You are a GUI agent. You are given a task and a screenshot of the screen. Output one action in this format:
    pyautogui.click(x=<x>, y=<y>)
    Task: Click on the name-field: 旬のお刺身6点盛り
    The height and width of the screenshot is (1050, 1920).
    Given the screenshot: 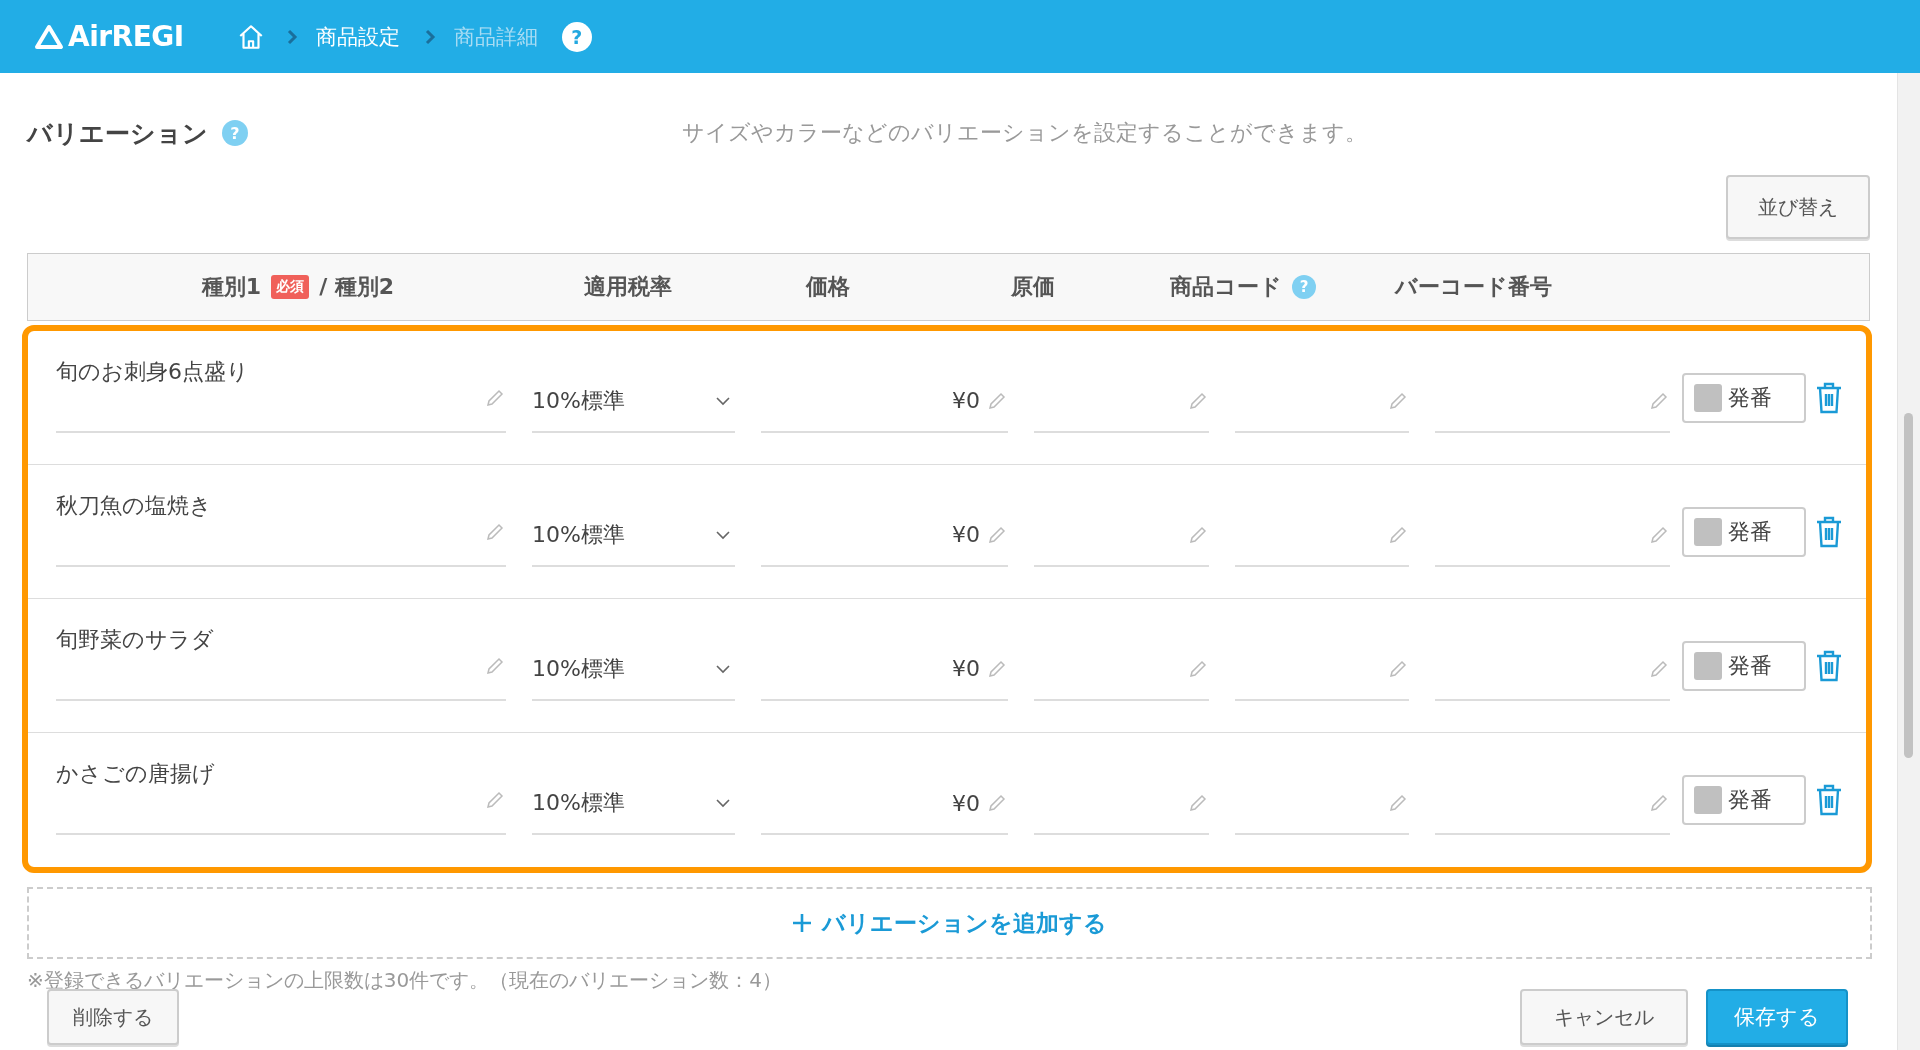 What is the action you would take?
    pyautogui.click(x=281, y=397)
    